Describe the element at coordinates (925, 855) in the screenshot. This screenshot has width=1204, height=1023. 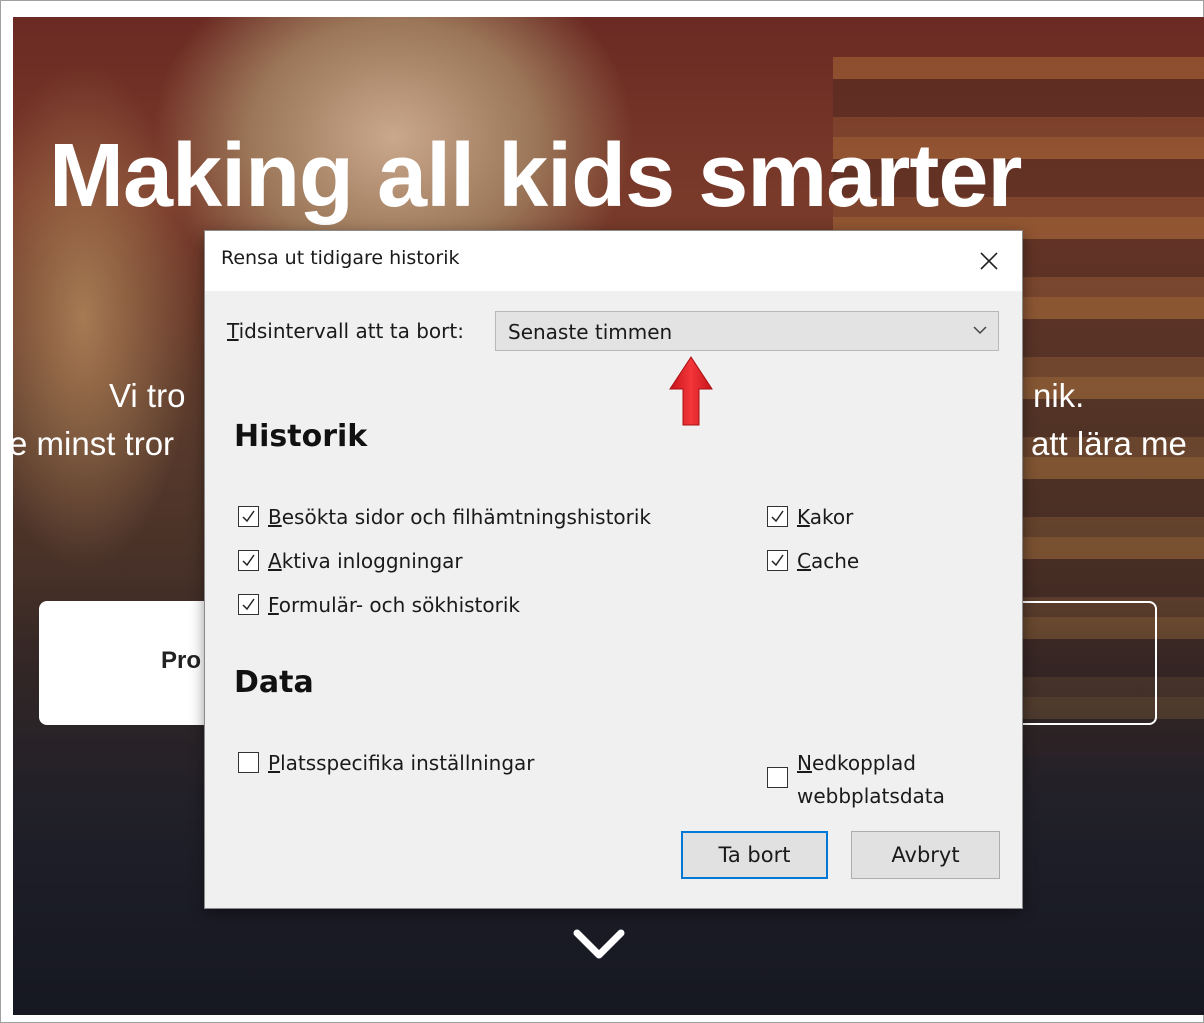
I see `cancel-button: Avbryt` at that location.